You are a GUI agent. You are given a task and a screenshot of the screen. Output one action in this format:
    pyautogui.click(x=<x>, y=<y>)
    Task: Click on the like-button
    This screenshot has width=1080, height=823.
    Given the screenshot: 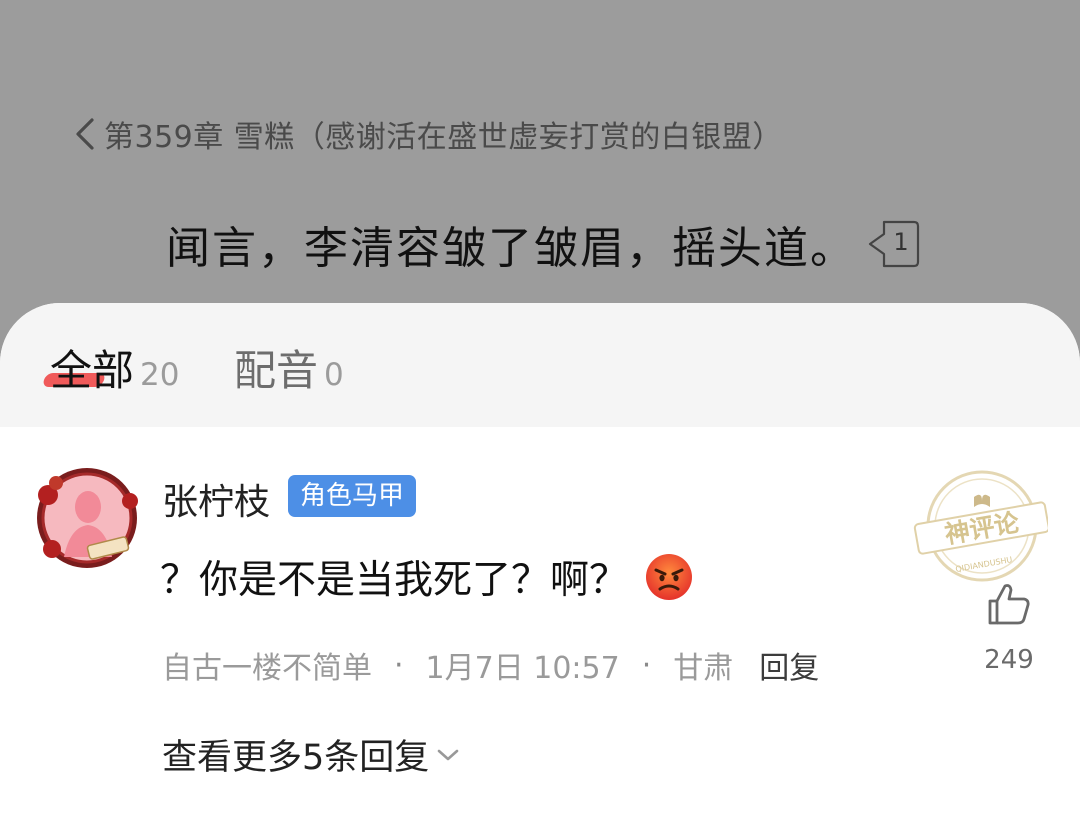 What is the action you would take?
    pyautogui.click(x=1009, y=606)
    